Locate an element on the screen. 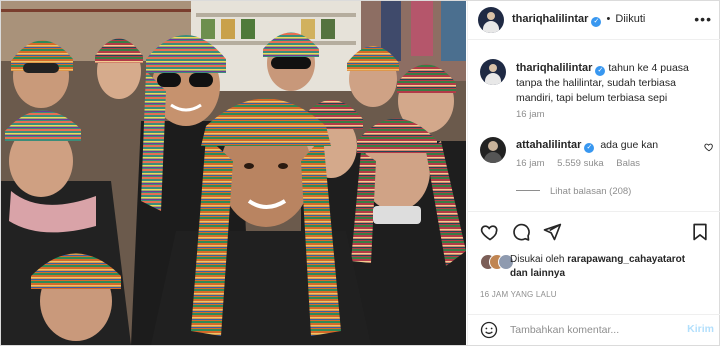 The width and height of the screenshot is (720, 346). header-username: thariqhalilintar is located at coordinates (550, 19).